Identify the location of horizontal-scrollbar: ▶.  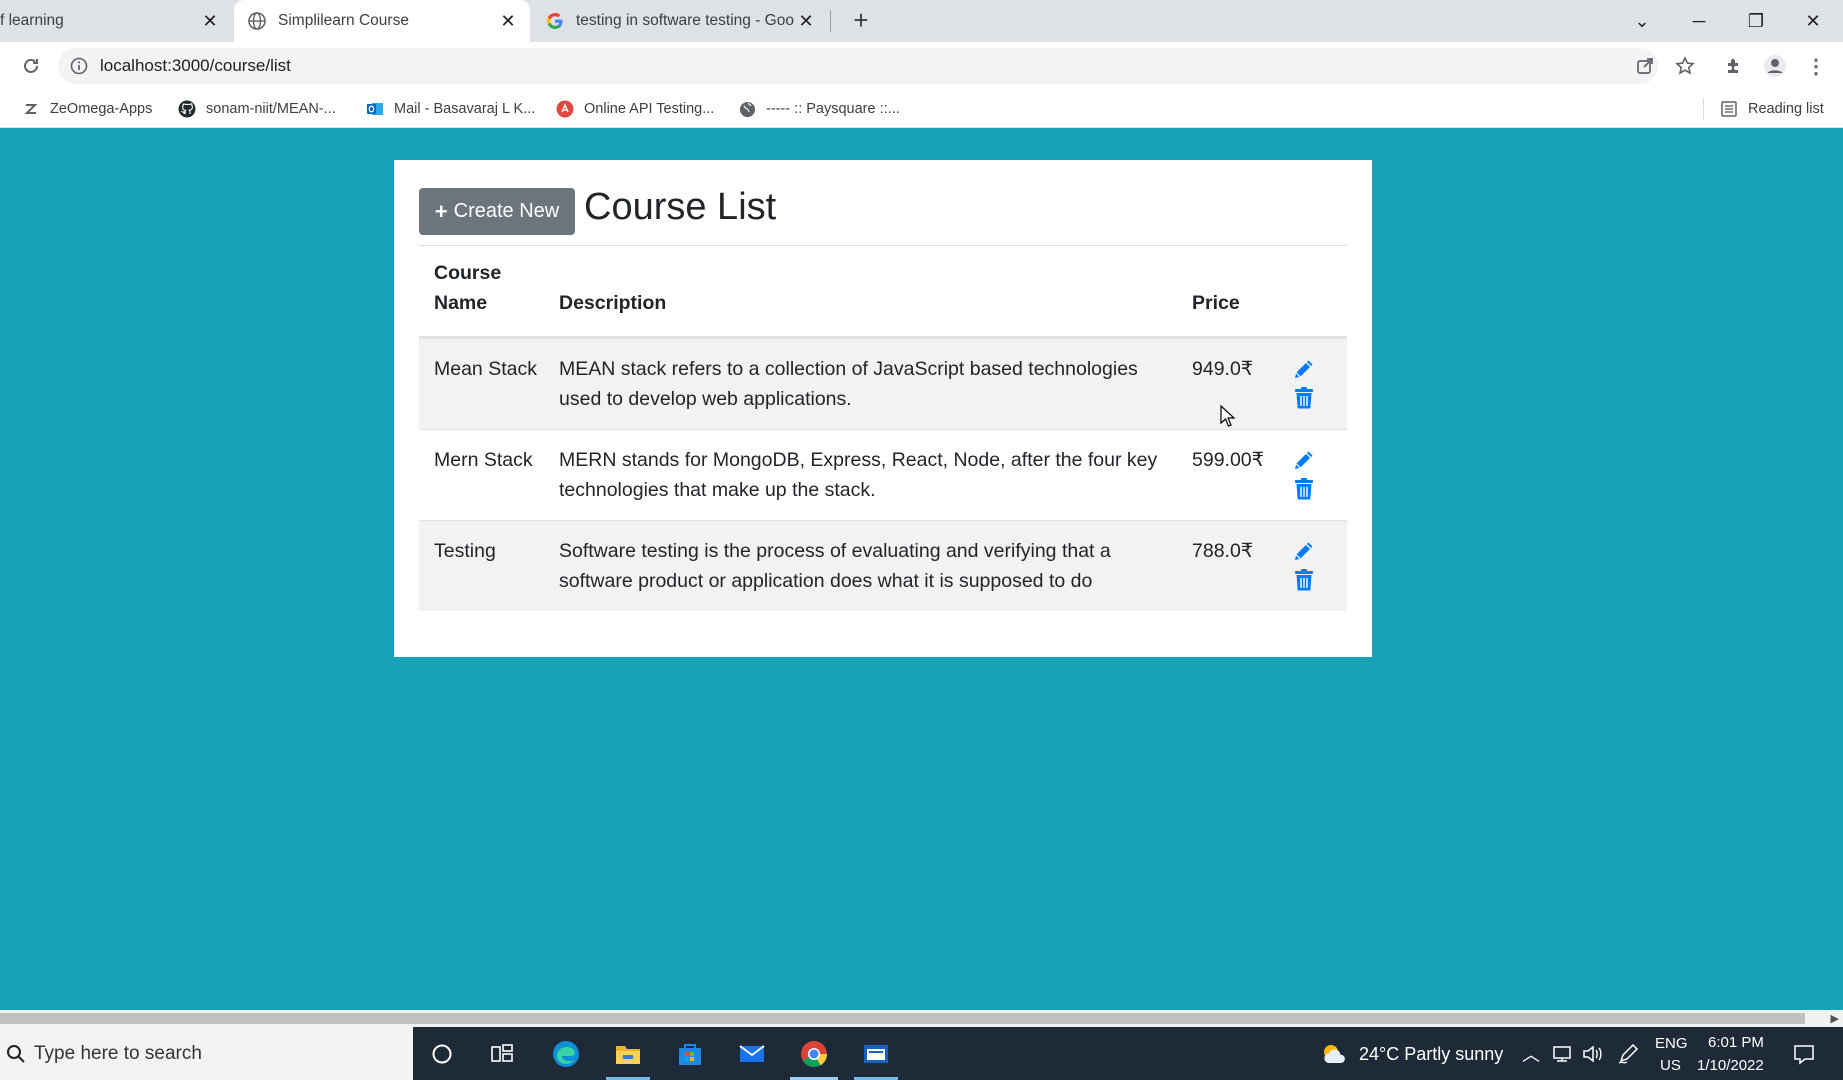
(921, 1018).